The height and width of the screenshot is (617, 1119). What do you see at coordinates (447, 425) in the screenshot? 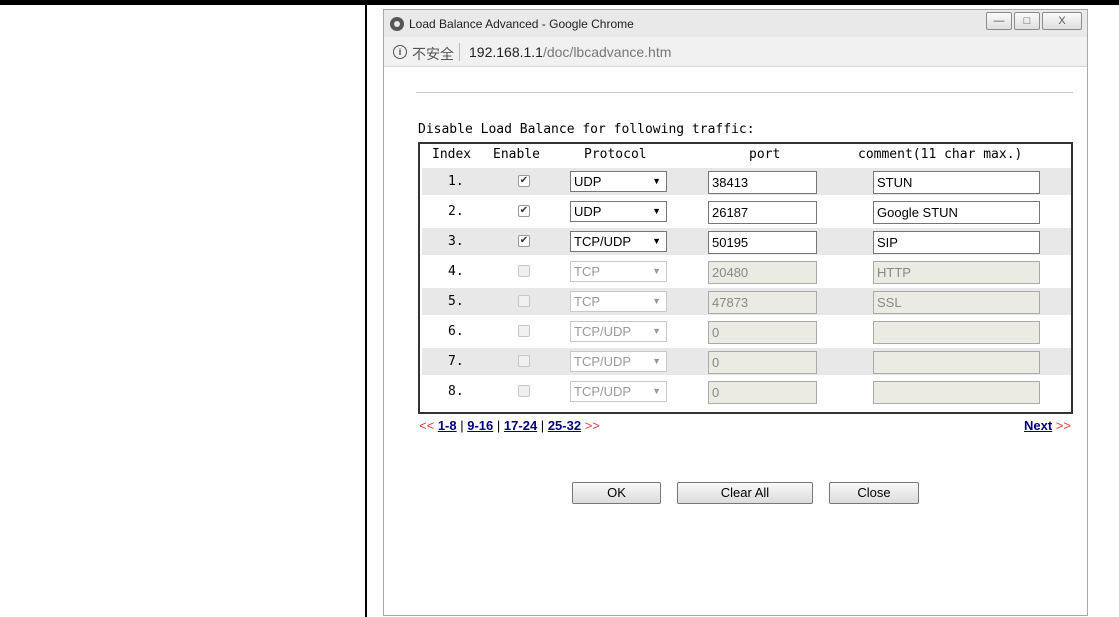
I see `page-link-1-8: 1-8` at bounding box center [447, 425].